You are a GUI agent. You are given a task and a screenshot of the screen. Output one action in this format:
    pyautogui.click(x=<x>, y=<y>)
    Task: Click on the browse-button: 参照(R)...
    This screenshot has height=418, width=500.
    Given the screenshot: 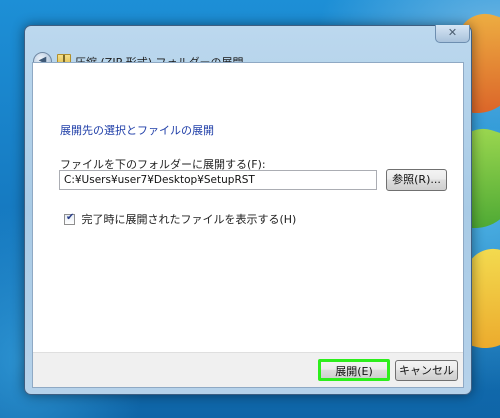 What is the action you would take?
    pyautogui.click(x=416, y=180)
    